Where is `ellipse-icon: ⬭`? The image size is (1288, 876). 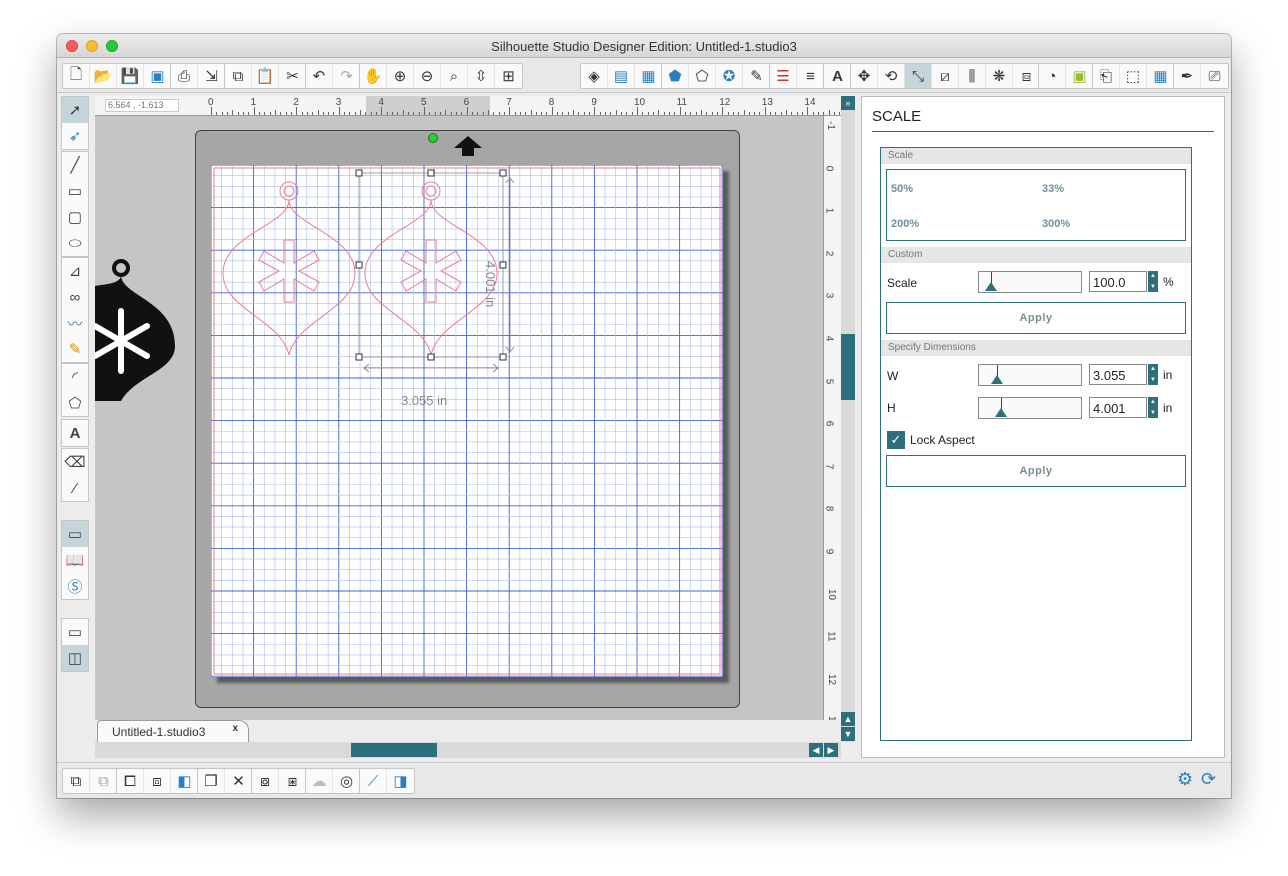
ellipse-icon: ⬭ is located at coordinates (75, 243).